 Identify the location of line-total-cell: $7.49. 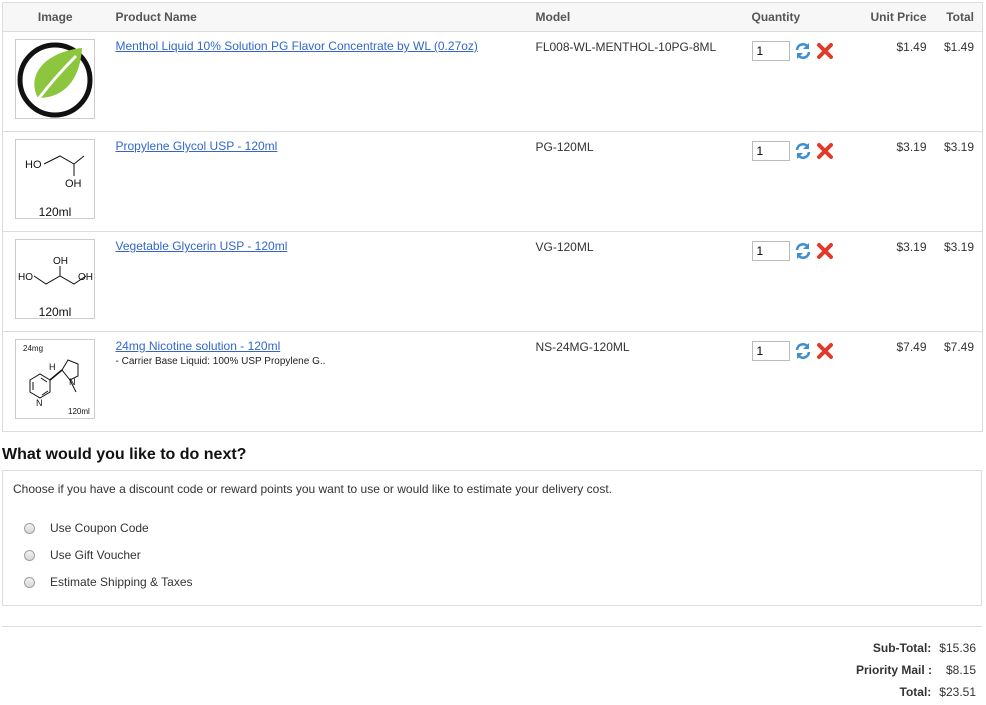
(958, 381).